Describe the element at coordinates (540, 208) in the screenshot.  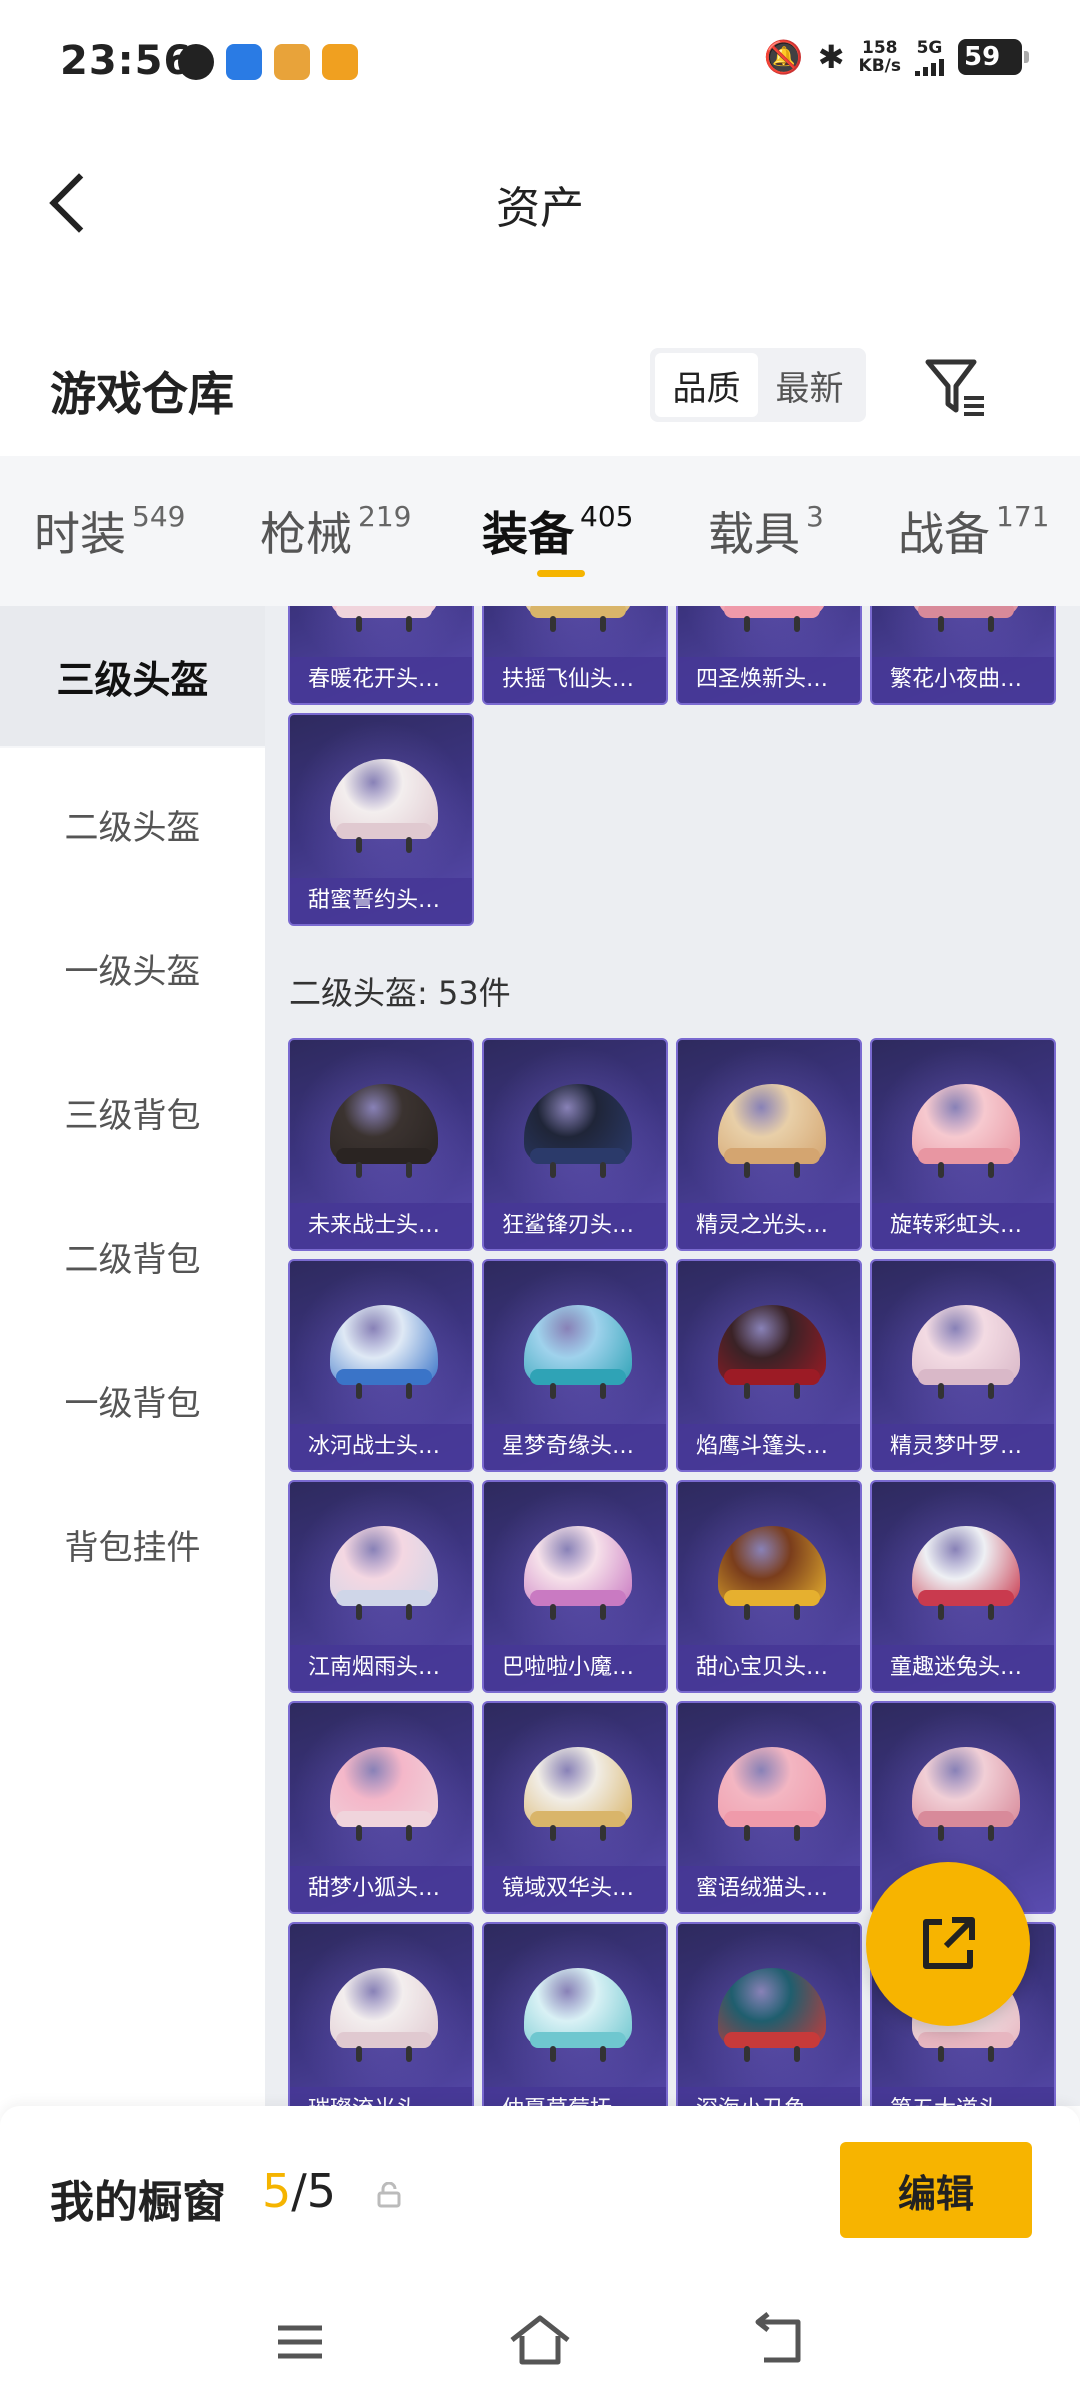
I see `page-title: 资产` at that location.